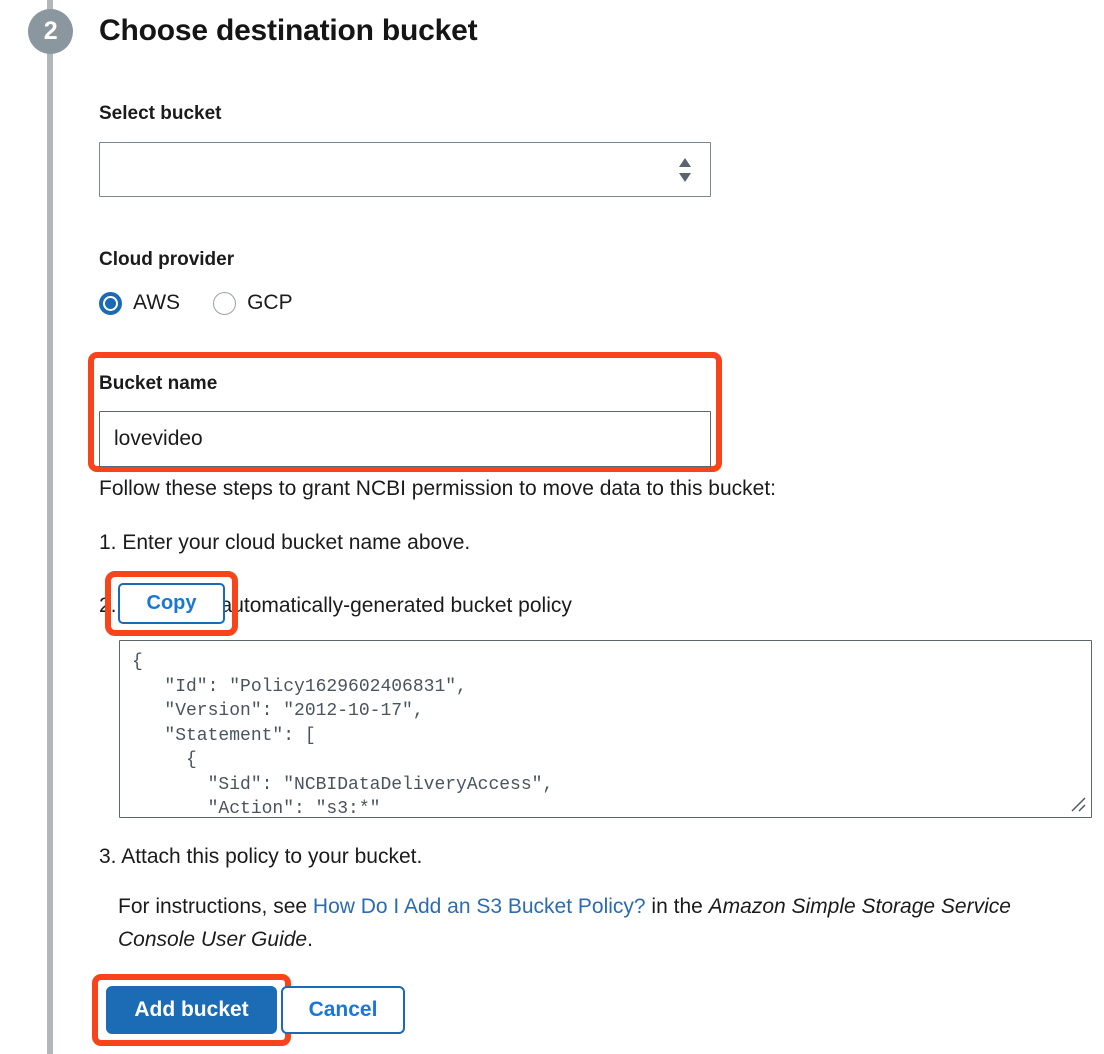 The image size is (1104, 1054). I want to click on radio-option-aws: AWS, so click(139, 303).